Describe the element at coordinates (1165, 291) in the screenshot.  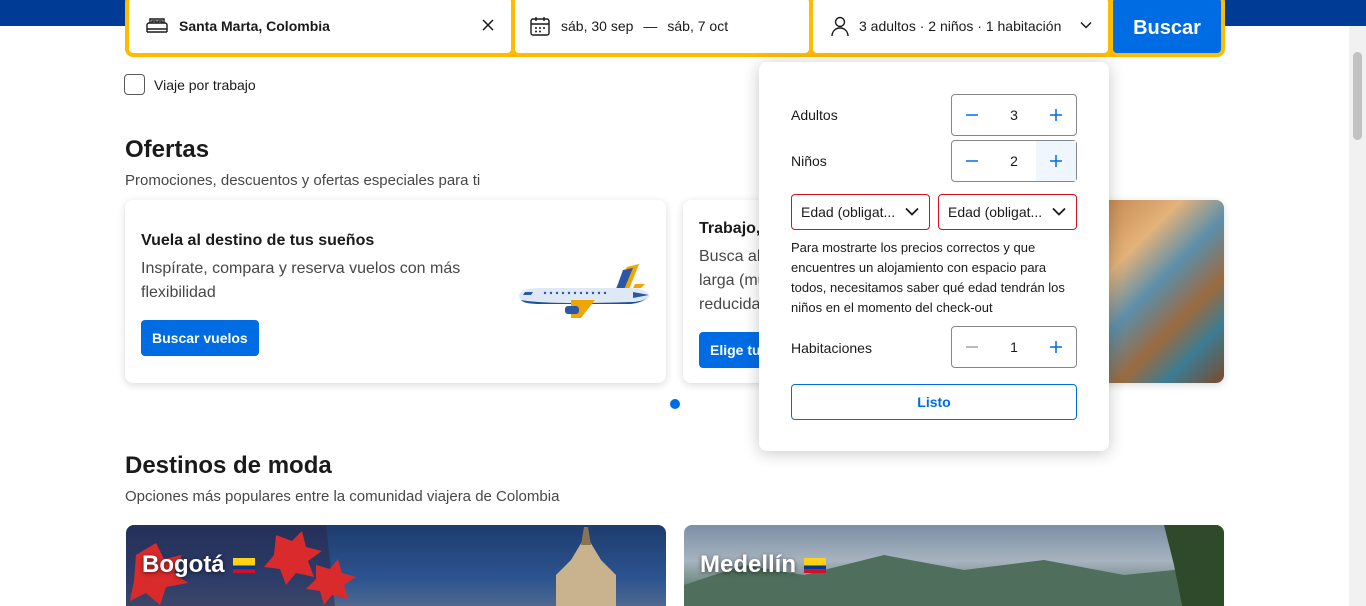
I see `remote-work-photo` at that location.